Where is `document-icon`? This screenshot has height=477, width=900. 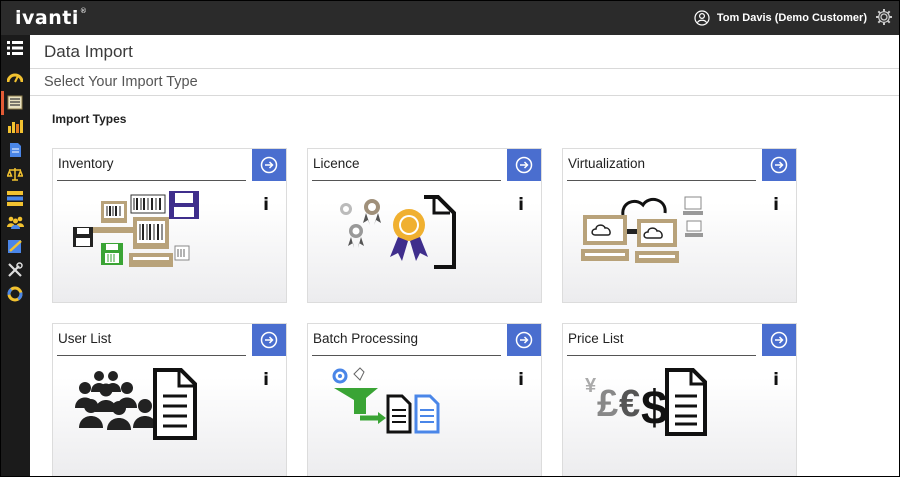
document-icon is located at coordinates (15, 150).